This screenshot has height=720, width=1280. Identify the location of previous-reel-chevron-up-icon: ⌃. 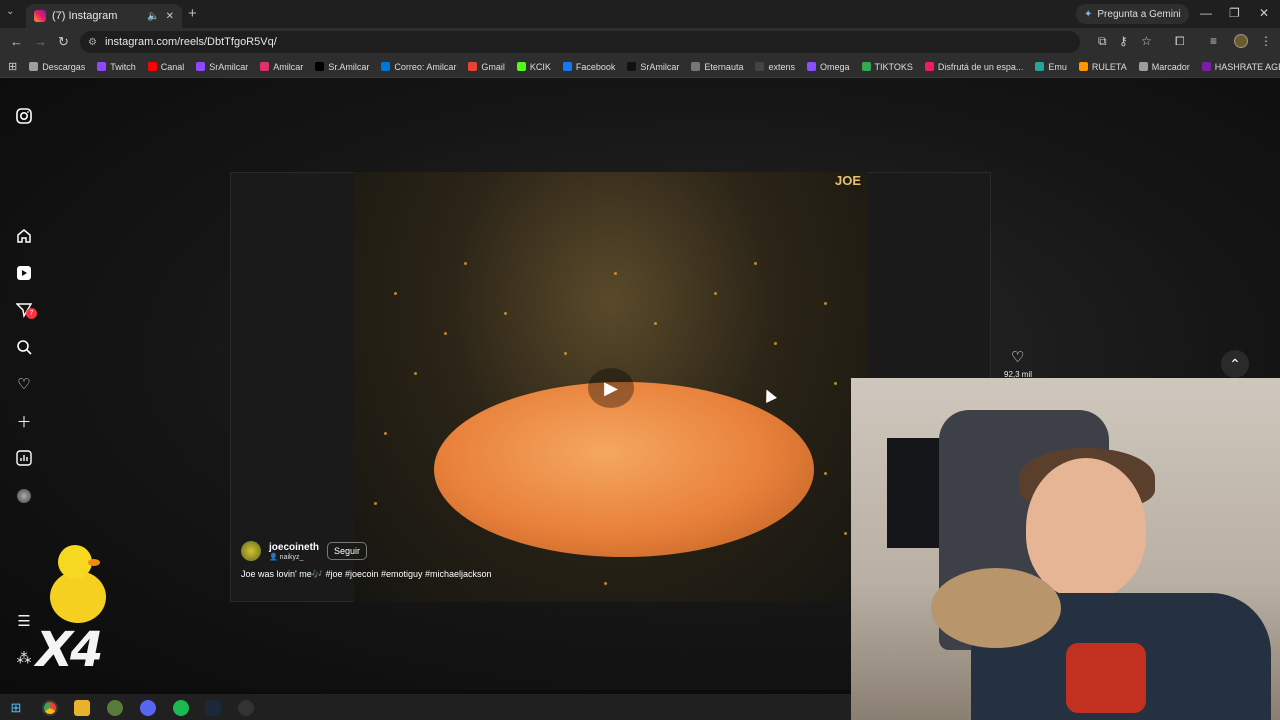
(1235, 364).